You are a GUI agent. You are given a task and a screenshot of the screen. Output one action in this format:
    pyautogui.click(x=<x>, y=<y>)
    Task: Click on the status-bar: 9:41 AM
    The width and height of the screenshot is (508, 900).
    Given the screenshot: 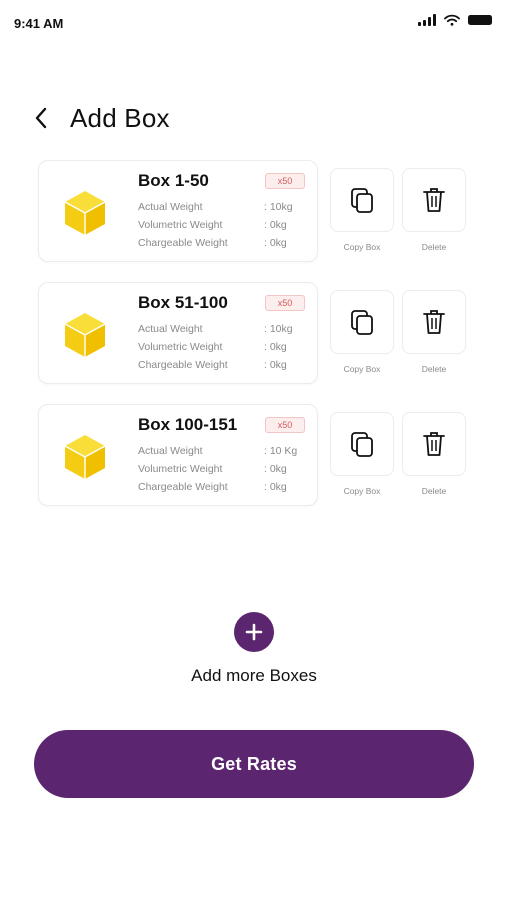 What is the action you would take?
    pyautogui.click(x=254, y=22)
    